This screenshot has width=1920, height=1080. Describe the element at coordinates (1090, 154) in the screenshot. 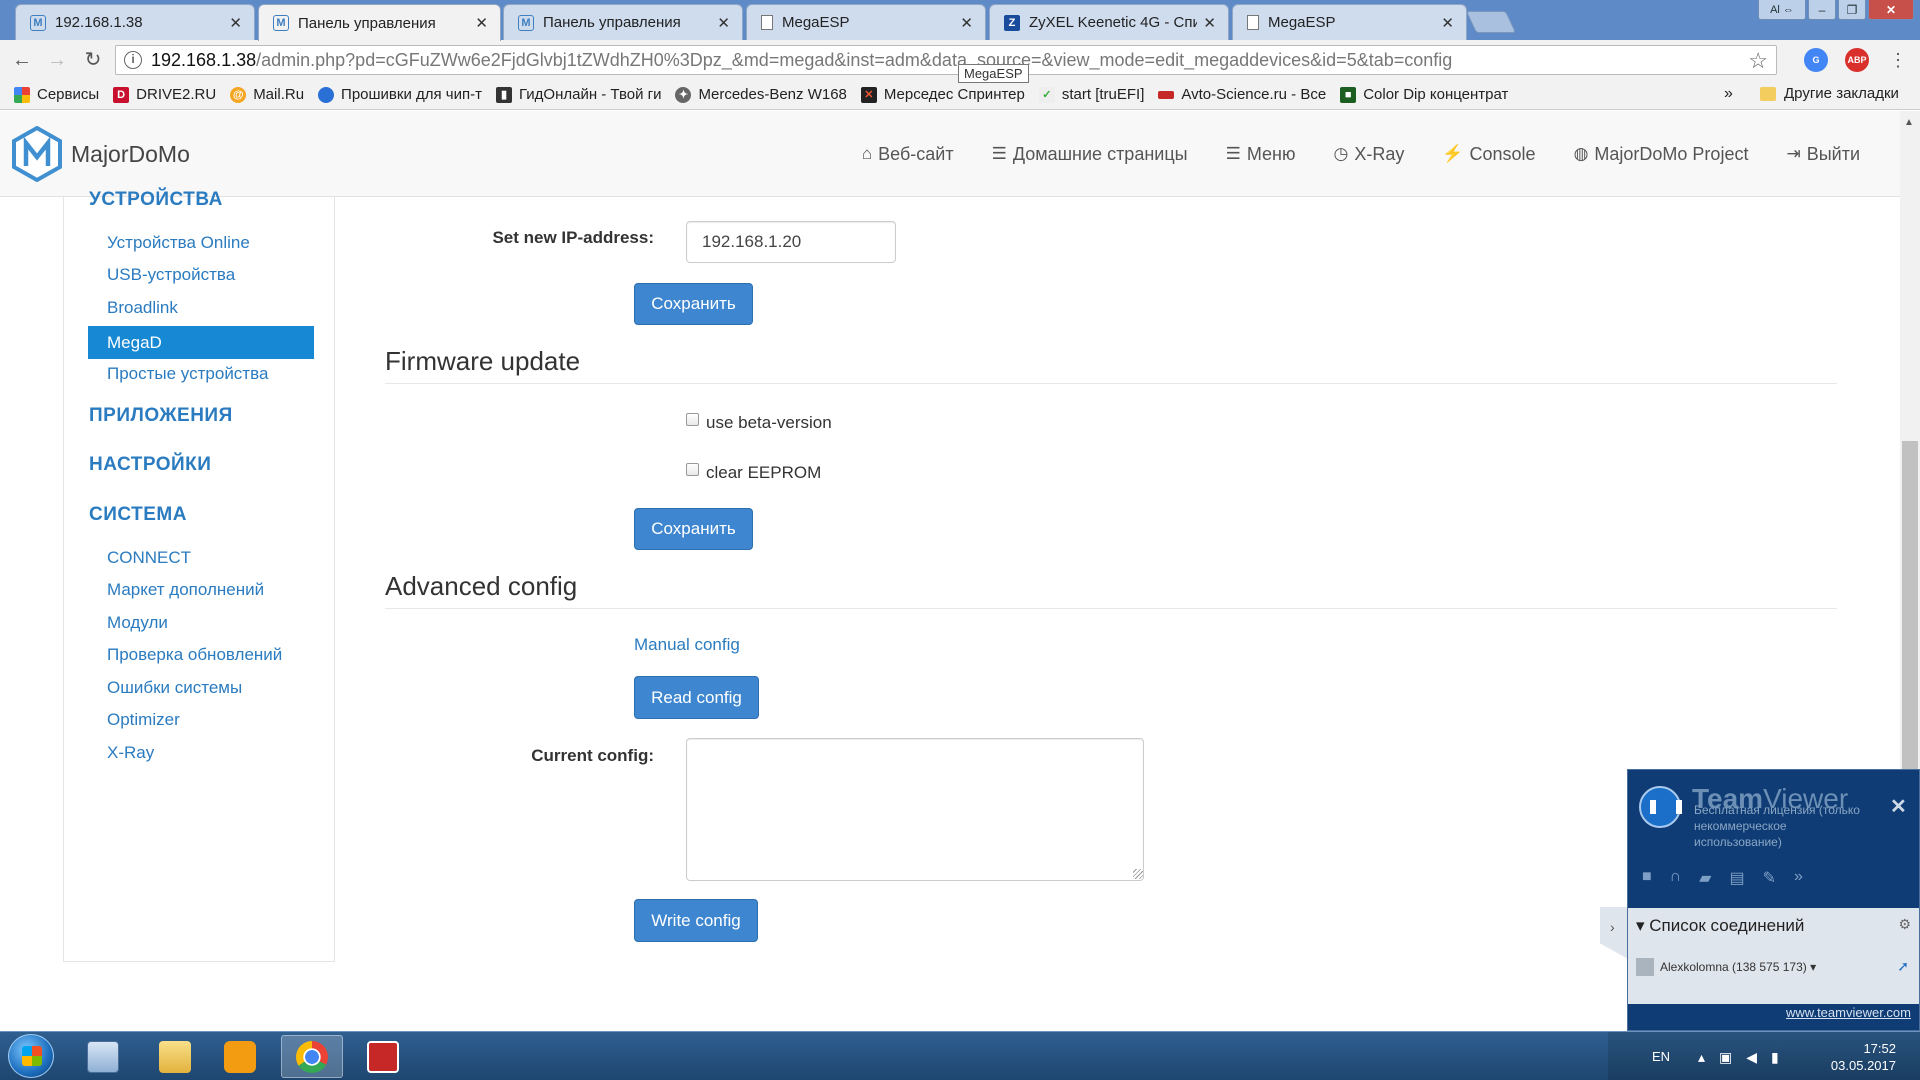

I see `menu-home-pages: ☰ Домашние страницы` at that location.